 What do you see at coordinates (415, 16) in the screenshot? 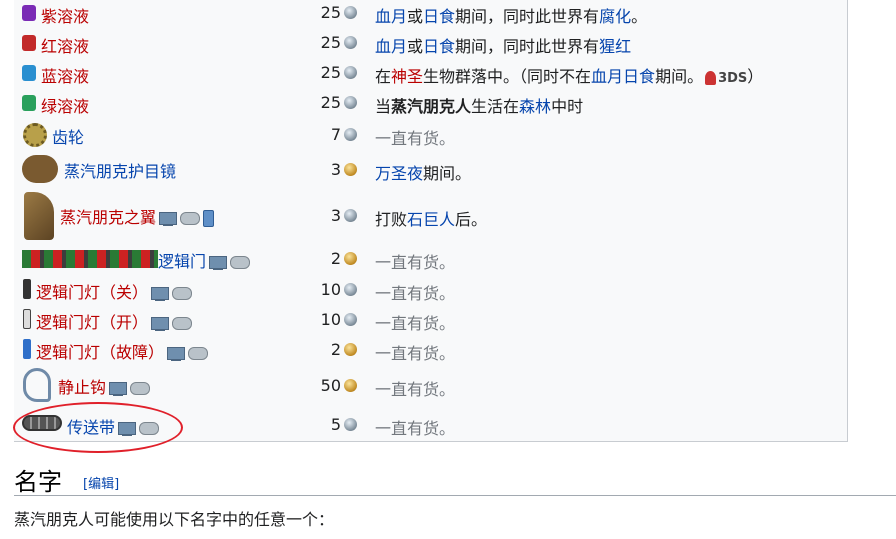
I see `text: 或` at bounding box center [415, 16].